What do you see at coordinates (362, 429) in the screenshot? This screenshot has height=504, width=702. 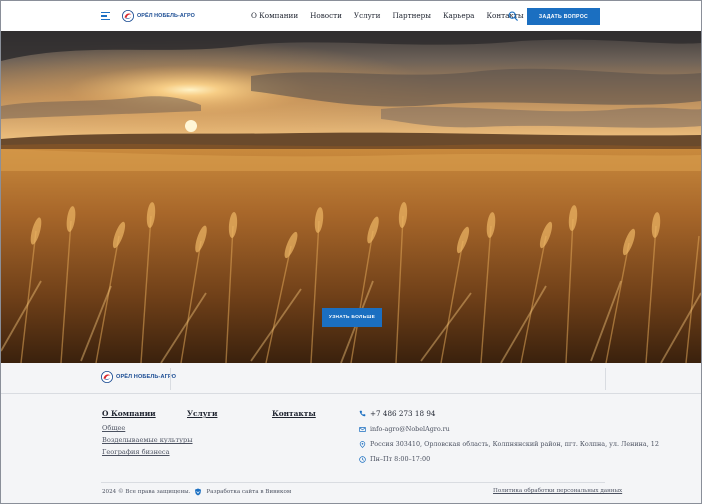 I see `mail-icon` at bounding box center [362, 429].